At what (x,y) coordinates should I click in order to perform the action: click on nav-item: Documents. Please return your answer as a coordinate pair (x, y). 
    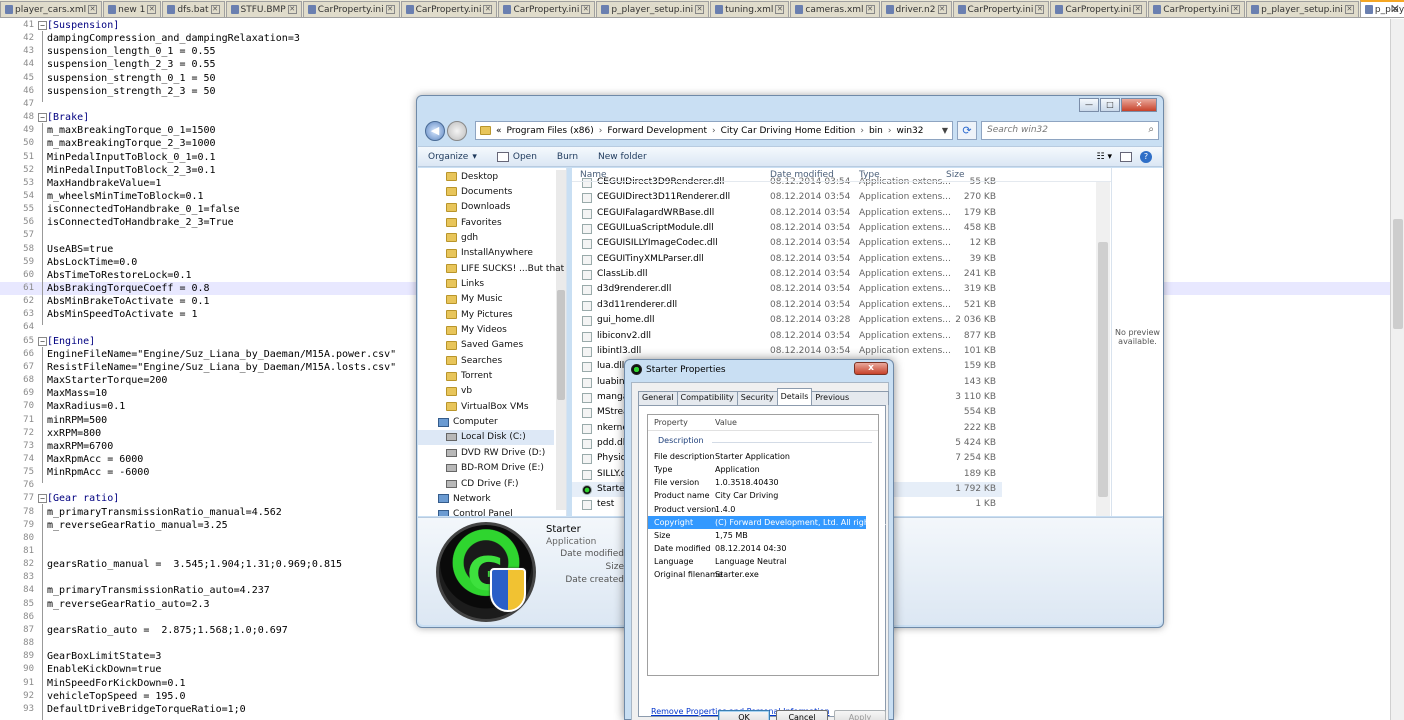
    Looking at the image, I should click on (465, 191).